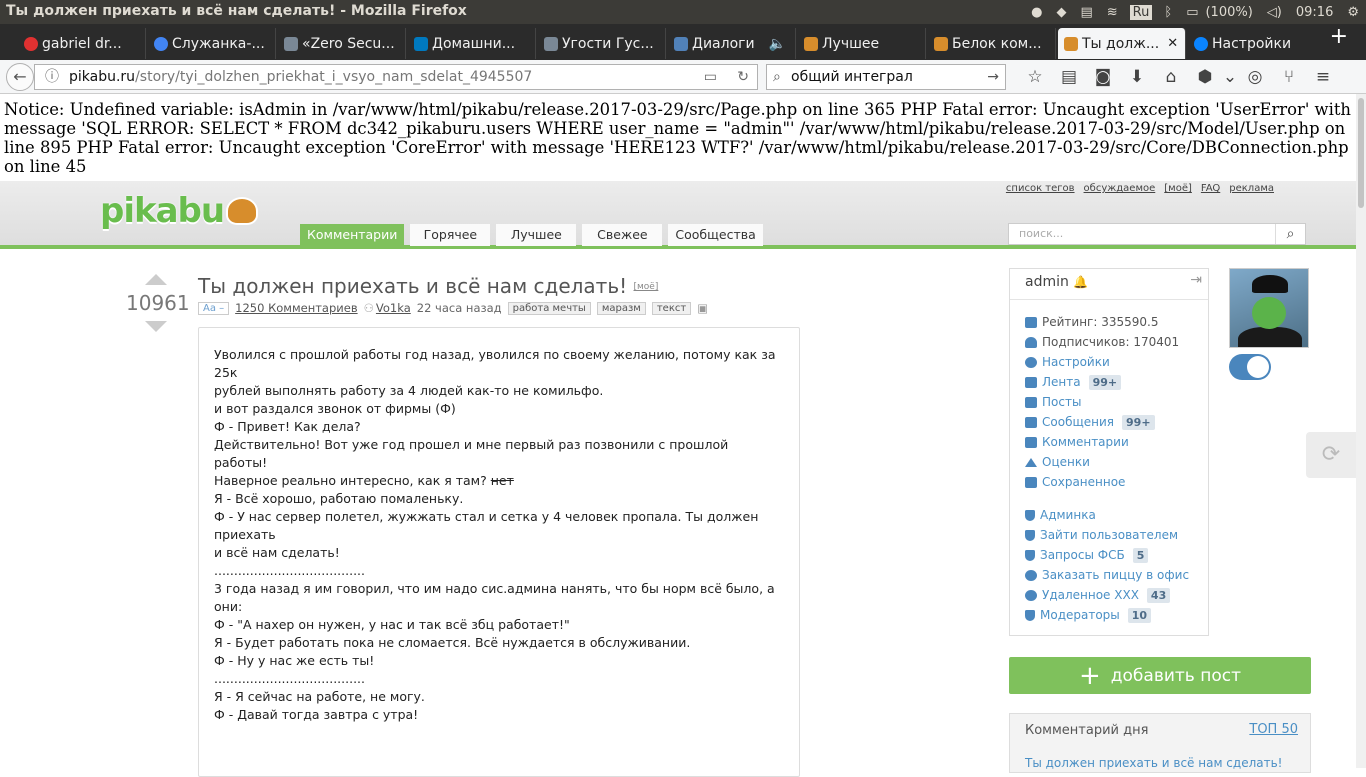  What do you see at coordinates (352, 235) in the screenshot?
I see `tab-comments: Комментарии` at bounding box center [352, 235].